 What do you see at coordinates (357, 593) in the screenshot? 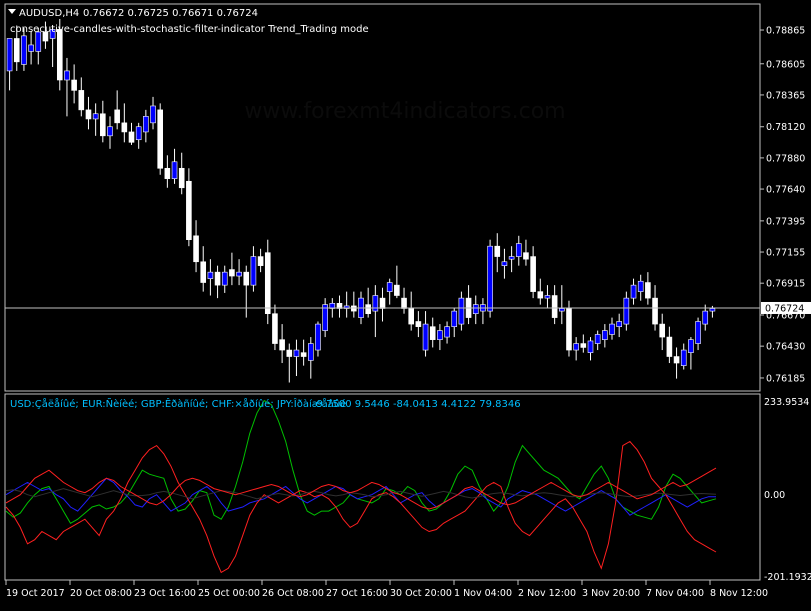
I see `time-tick-label: 27 Oct 16:00` at bounding box center [357, 593].